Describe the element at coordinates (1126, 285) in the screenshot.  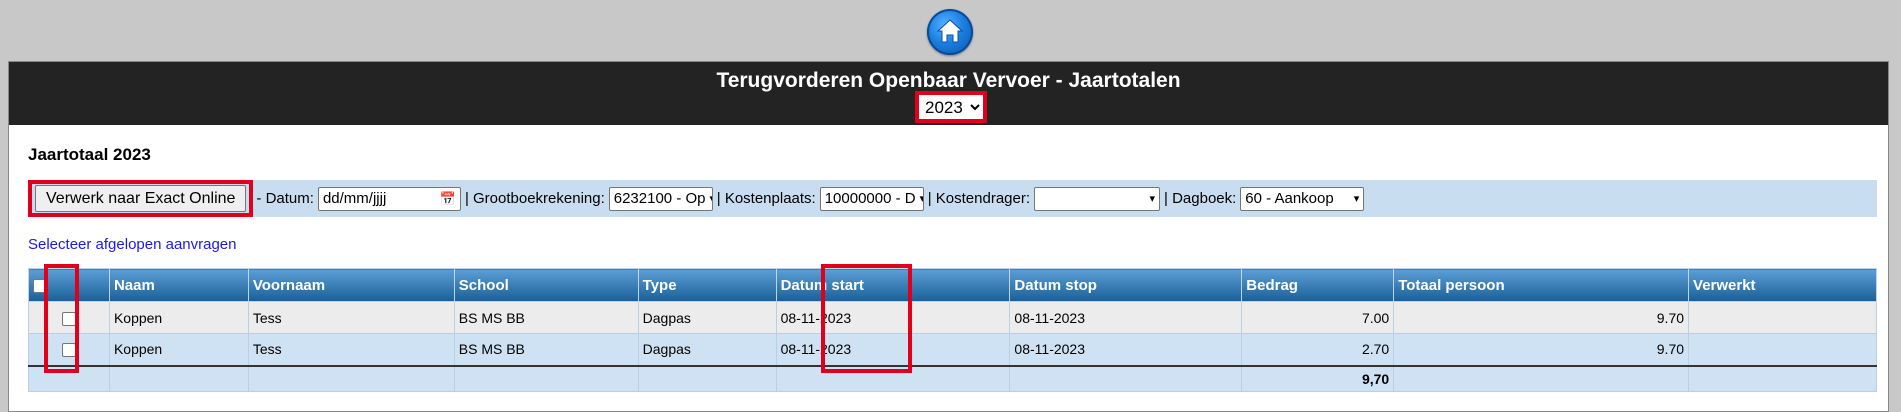
I see `column-header-datum-stop: Datum stop` at that location.